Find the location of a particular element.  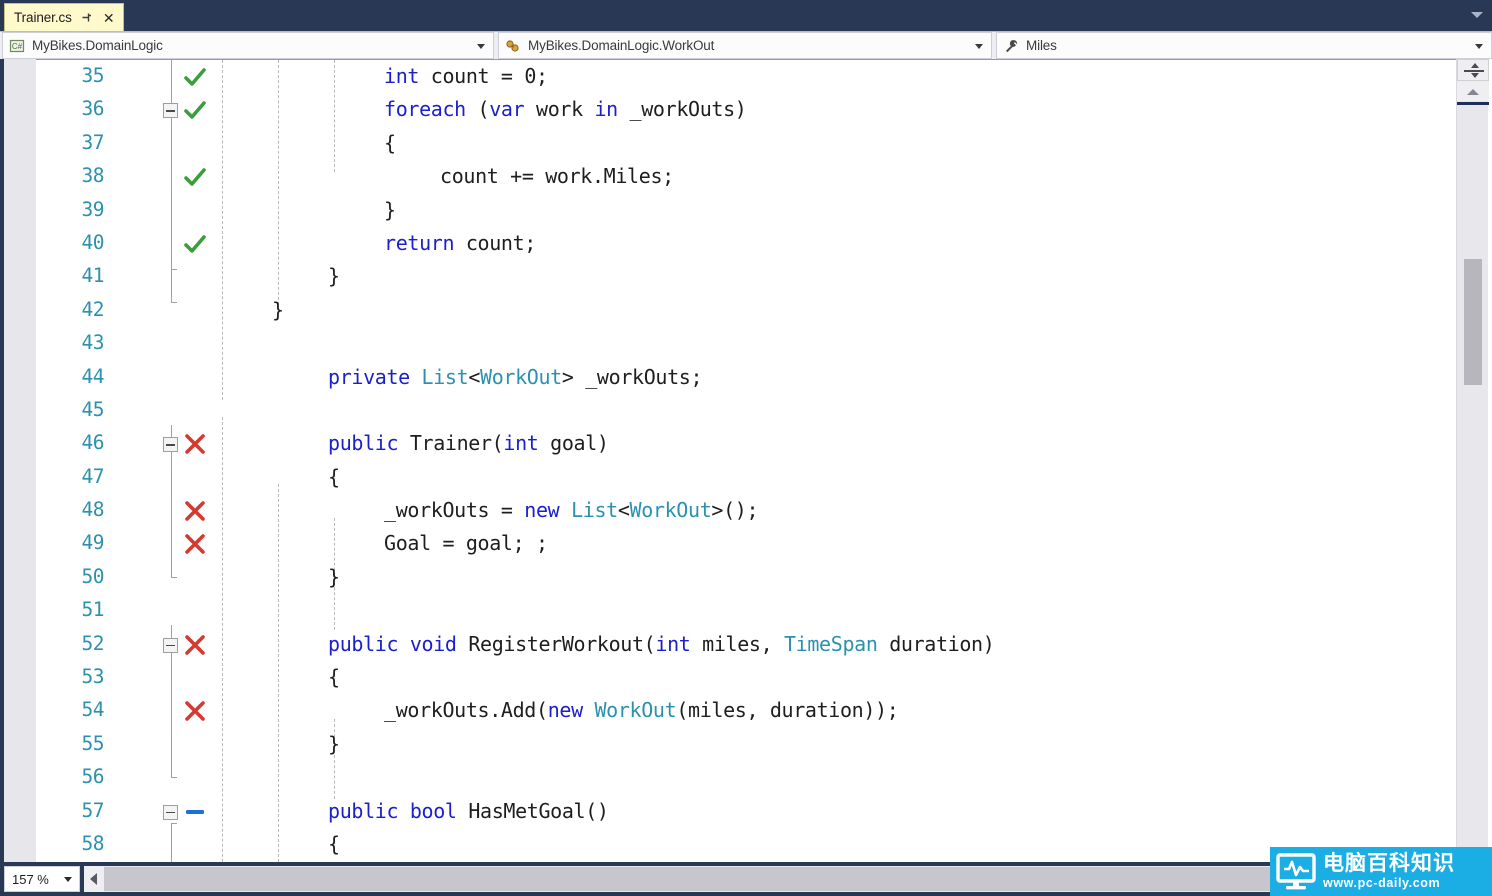

code-token: private is located at coordinates (369, 376).